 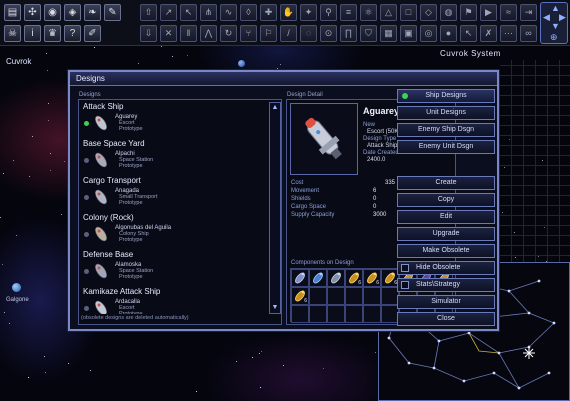 I want to click on tools-icon: ✎, so click(x=112, y=12).